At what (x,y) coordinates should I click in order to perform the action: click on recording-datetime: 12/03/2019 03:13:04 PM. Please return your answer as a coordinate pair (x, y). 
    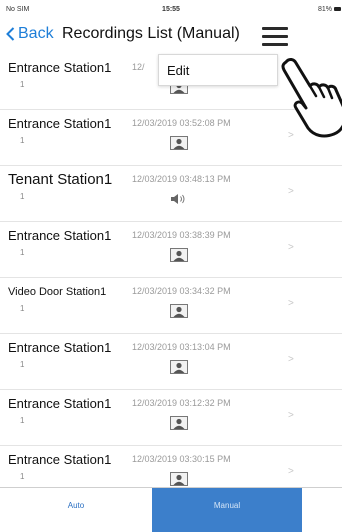
    Looking at the image, I should click on (181, 347).